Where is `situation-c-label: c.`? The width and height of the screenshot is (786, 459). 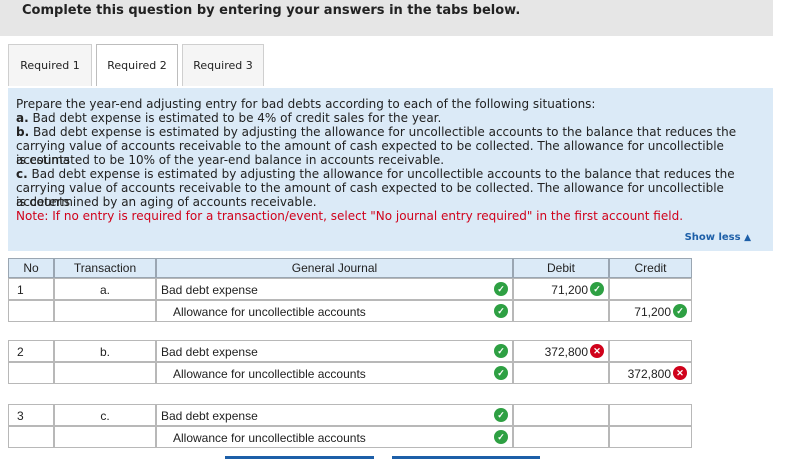
situation-c-label: c. is located at coordinates (22, 174).